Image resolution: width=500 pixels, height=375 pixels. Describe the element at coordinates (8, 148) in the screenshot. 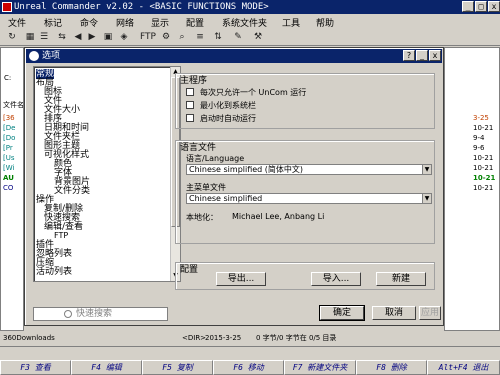

I see `list-item: [Pr` at that location.